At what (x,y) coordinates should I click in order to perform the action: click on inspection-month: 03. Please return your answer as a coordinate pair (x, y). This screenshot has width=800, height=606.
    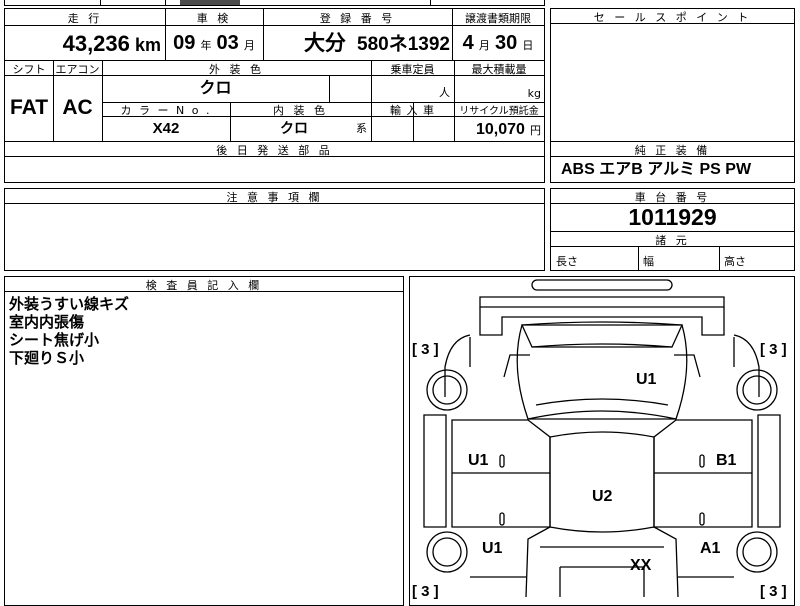
    Looking at the image, I should click on (227, 43).